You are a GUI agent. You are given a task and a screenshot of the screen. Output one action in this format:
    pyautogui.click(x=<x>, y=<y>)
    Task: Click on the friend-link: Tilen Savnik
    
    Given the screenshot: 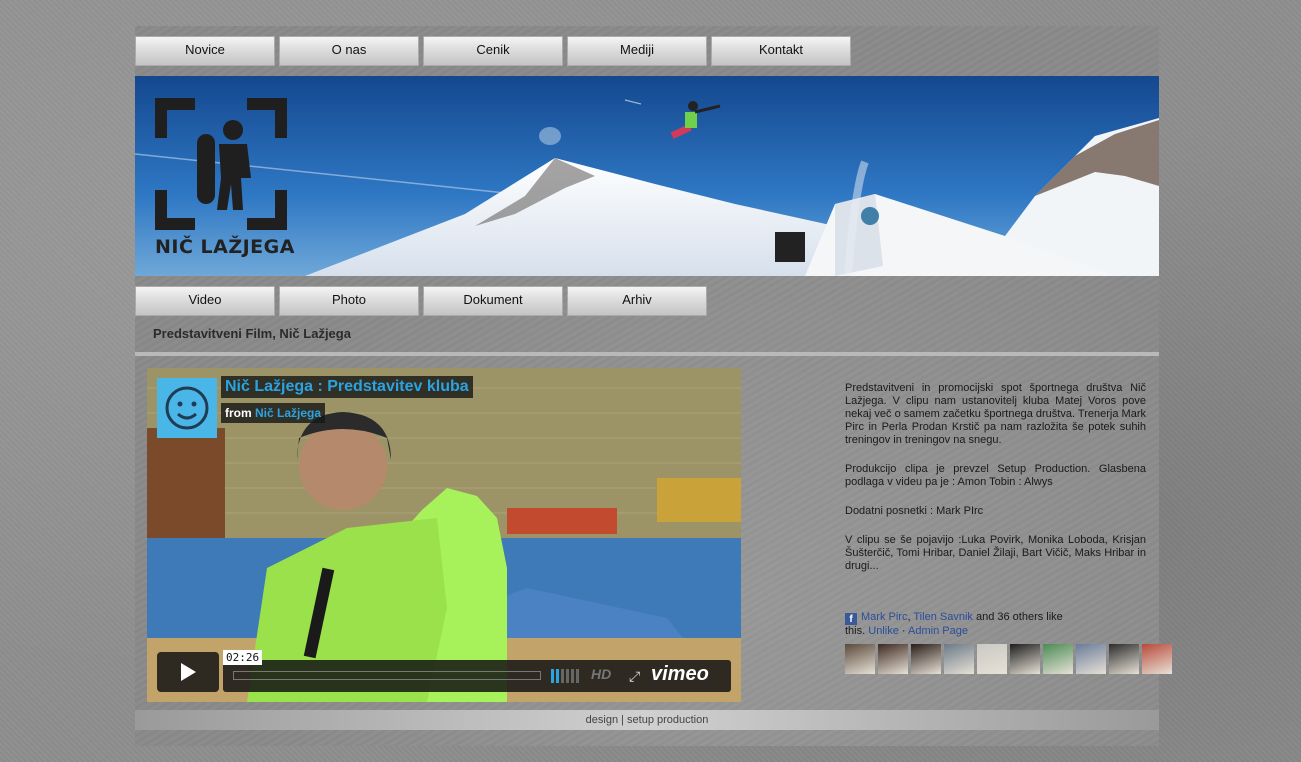 What is the action you would take?
    pyautogui.click(x=943, y=617)
    